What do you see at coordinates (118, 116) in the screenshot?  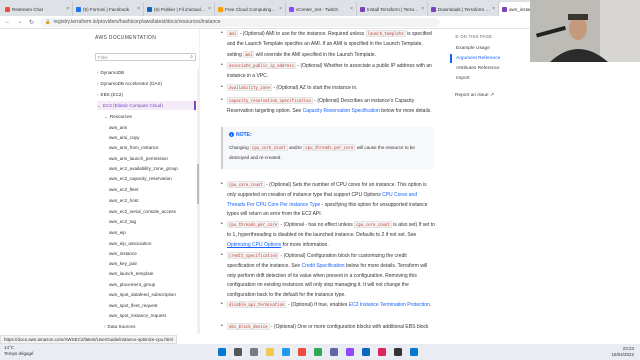 I see `sidebar-item: ⌄ Resources` at bounding box center [118, 116].